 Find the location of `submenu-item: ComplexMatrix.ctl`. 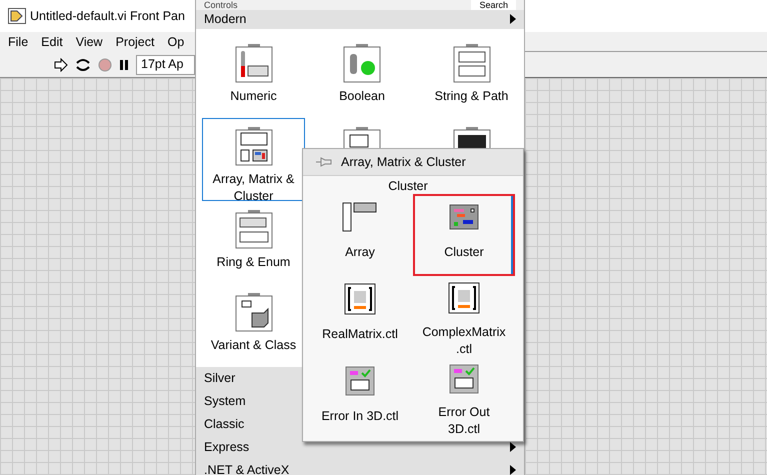

submenu-item: ComplexMatrix.ctl is located at coordinates (464, 317).